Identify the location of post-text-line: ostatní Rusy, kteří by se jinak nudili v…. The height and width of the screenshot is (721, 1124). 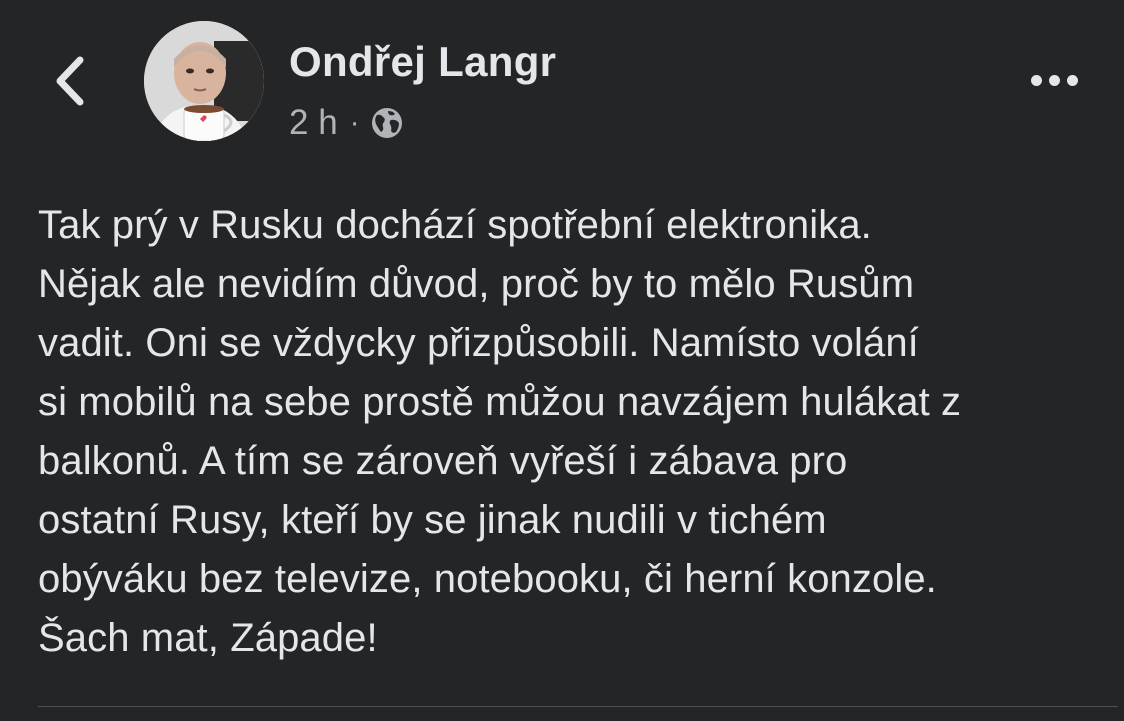
(432, 520).